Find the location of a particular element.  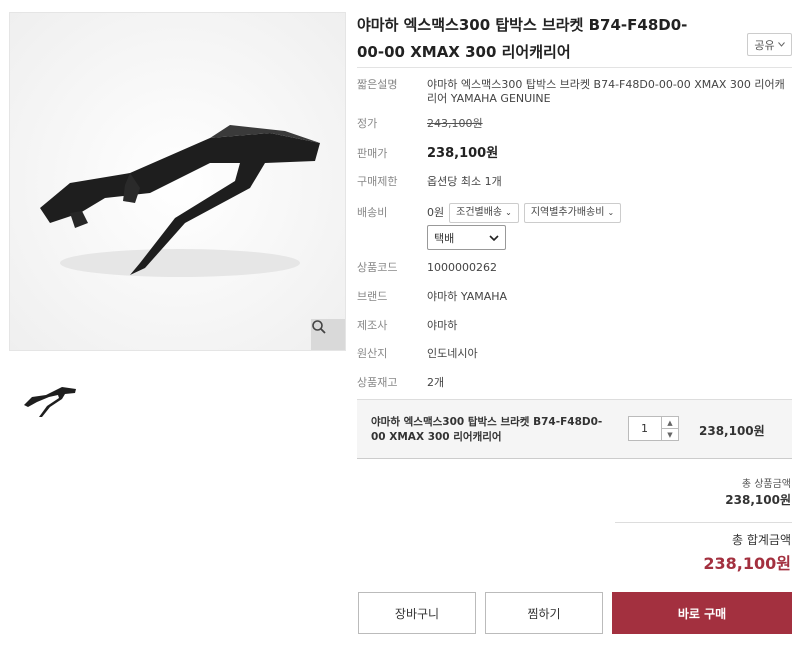

subtotal-label: 총 상품금액 is located at coordinates (766, 484).